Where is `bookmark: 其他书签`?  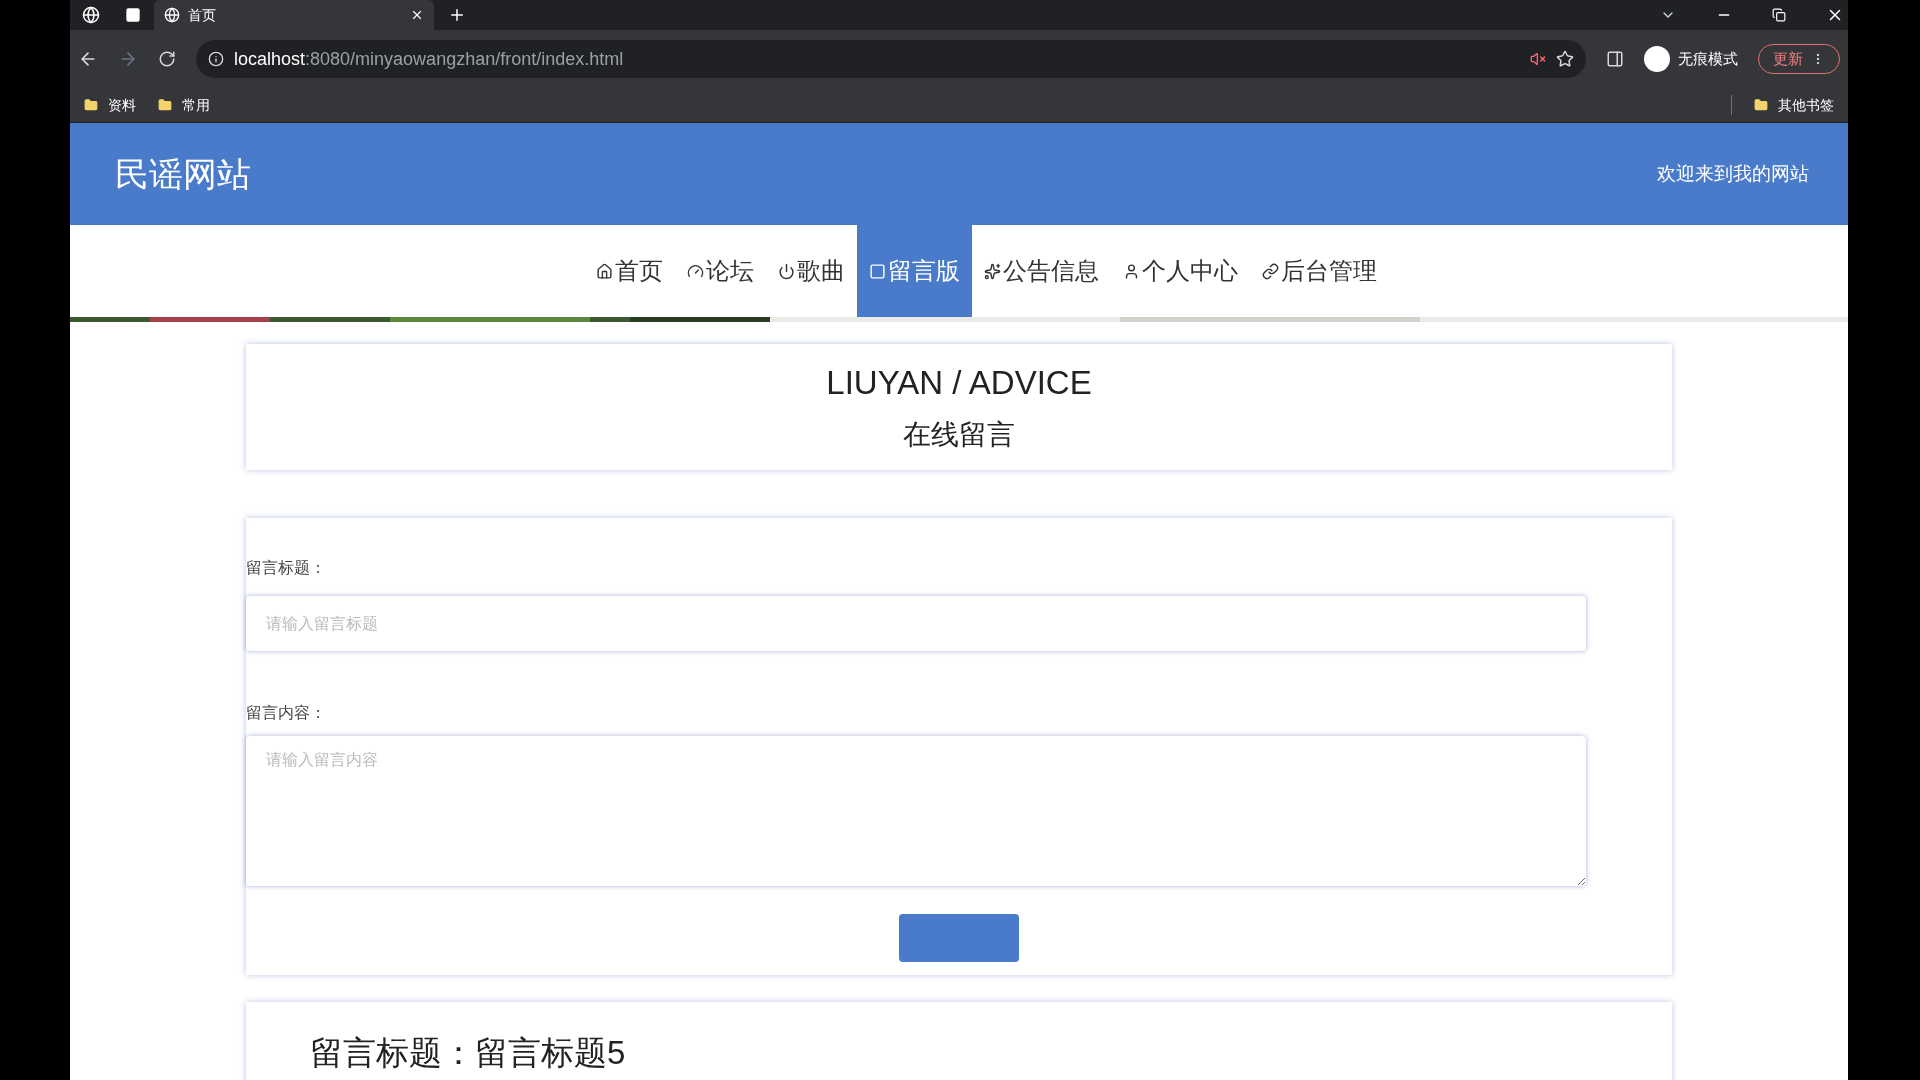 bookmark: 其他书签 is located at coordinates (1794, 105).